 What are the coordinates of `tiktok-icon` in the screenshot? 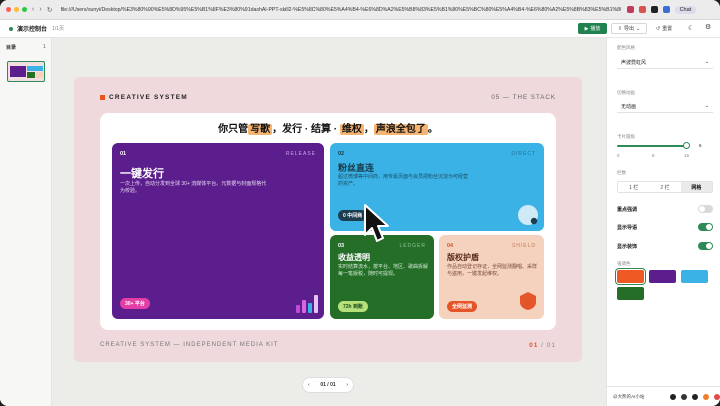 It's located at (684, 396).